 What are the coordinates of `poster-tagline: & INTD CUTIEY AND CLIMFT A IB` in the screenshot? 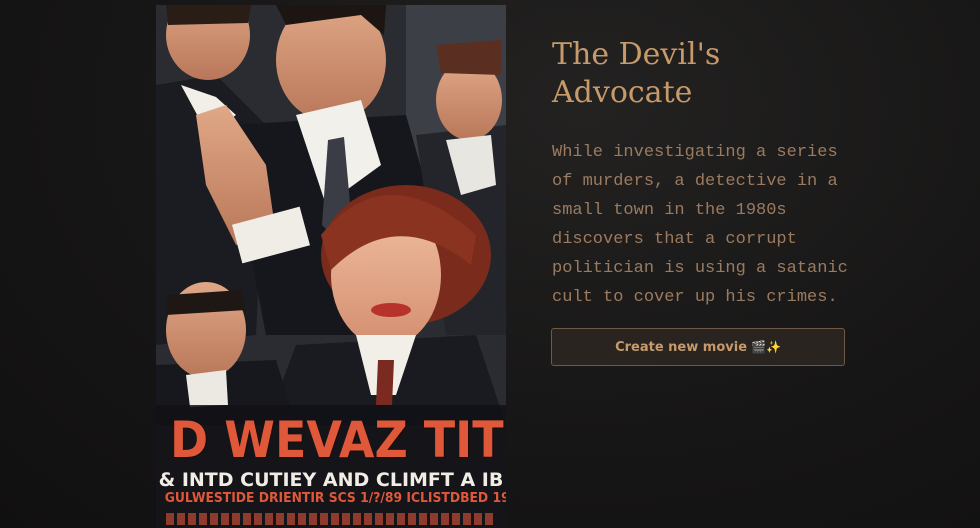 It's located at (331, 480).